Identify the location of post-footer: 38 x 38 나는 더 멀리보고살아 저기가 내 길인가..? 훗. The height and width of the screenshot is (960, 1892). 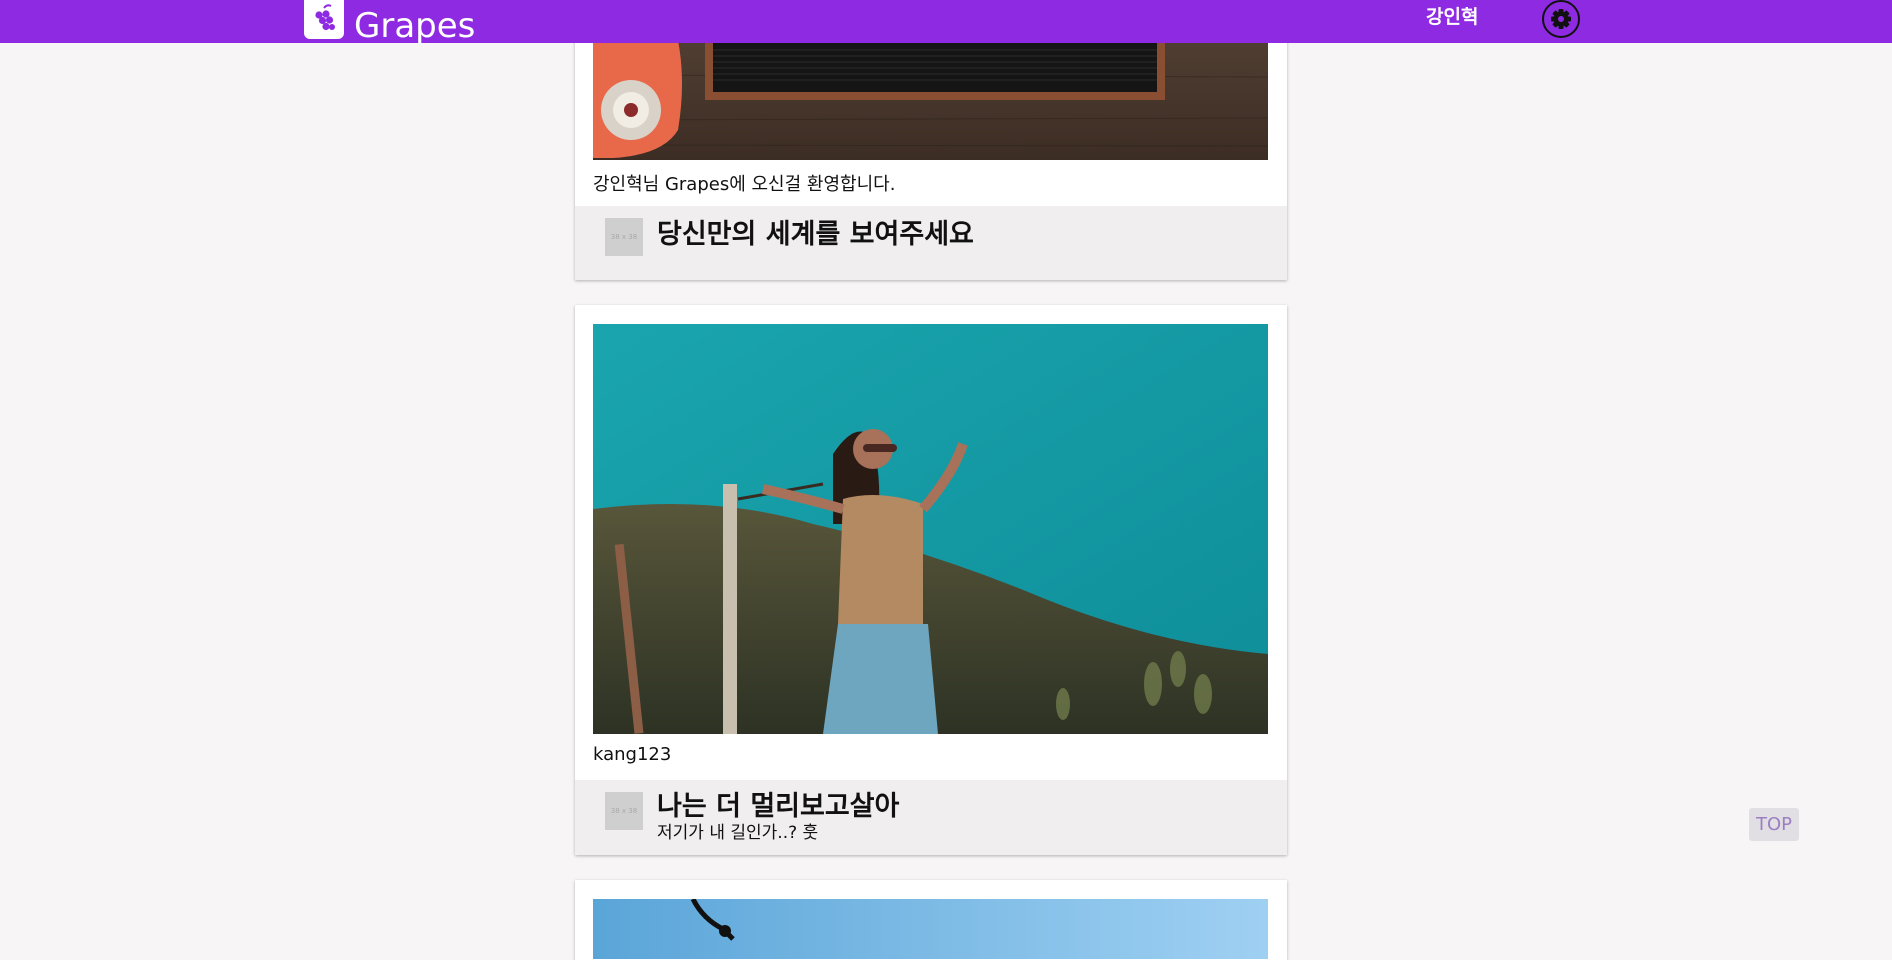
(931, 817).